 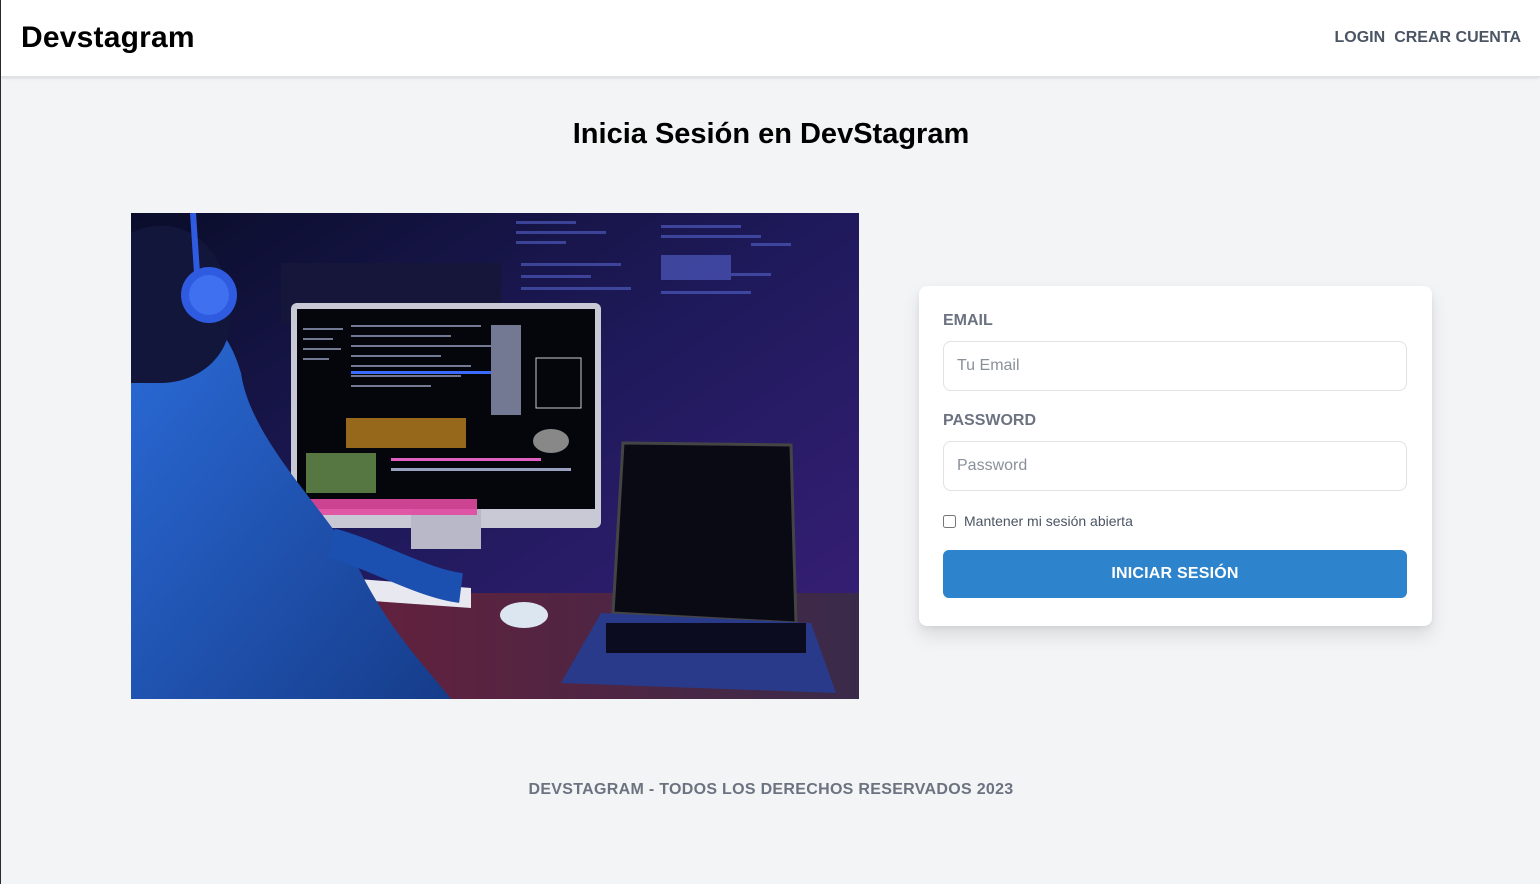 What do you see at coordinates (990, 420) in the screenshot?
I see `password-label: PASSWORD` at bounding box center [990, 420].